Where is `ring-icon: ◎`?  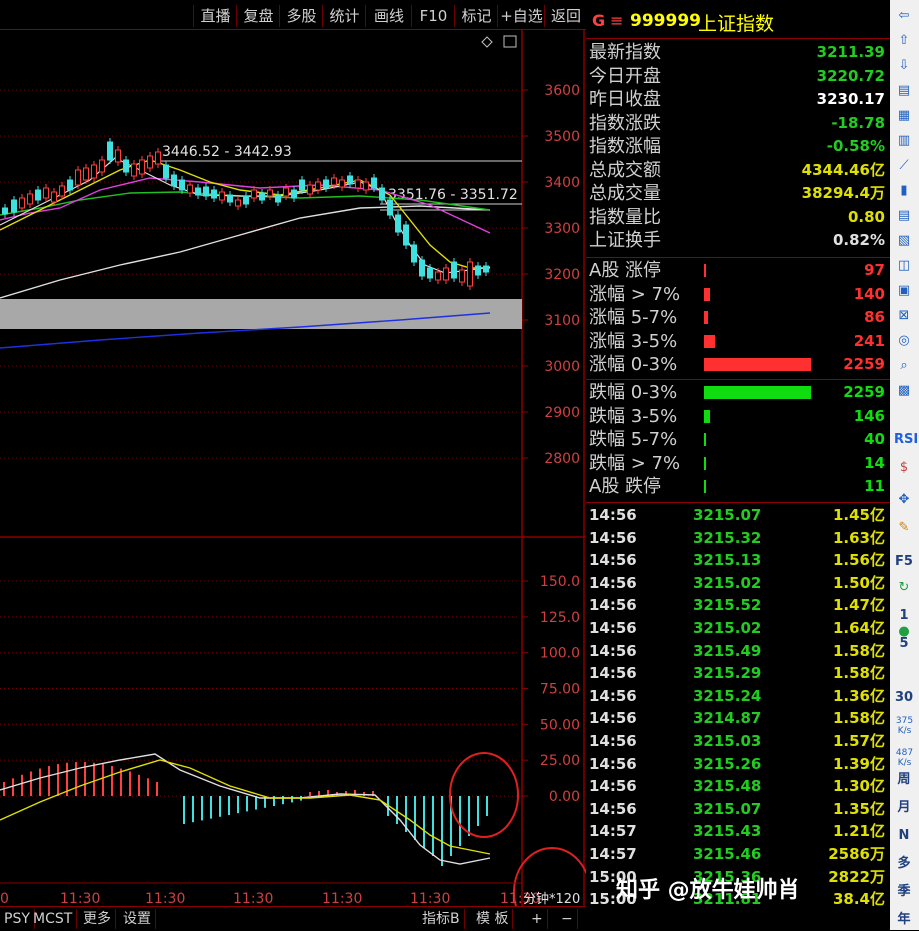 ring-icon: ◎ is located at coordinates (904, 341).